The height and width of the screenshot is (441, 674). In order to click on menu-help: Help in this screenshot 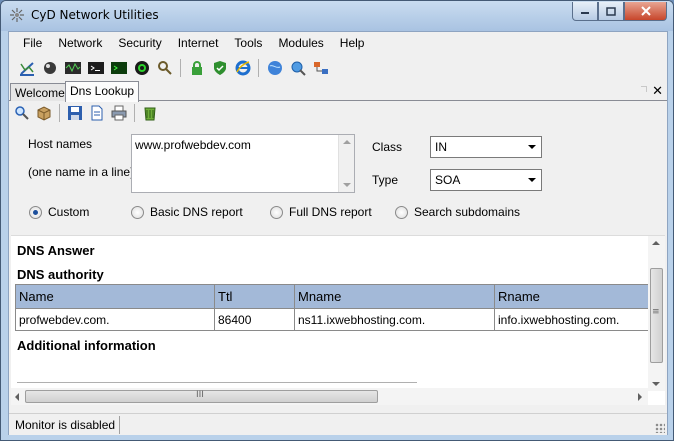, I will do `click(352, 43)`.